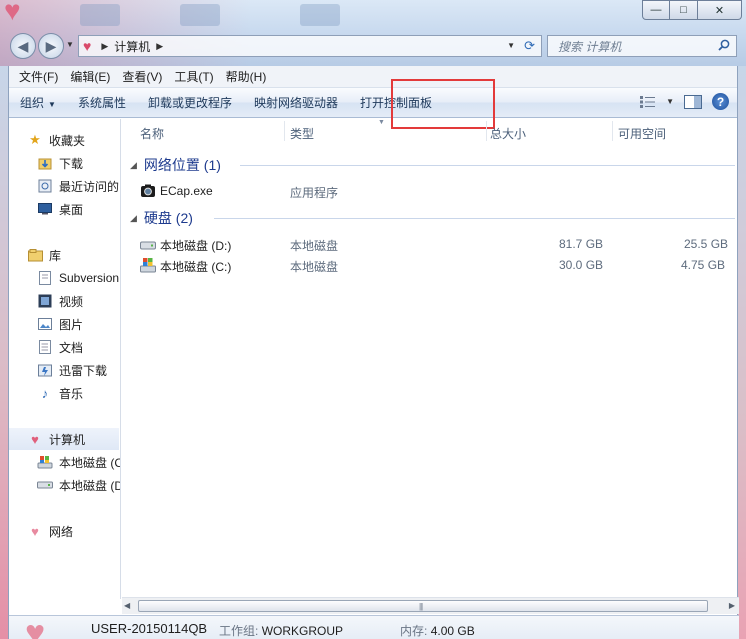 This screenshot has height=639, width=746. Describe the element at coordinates (44, 255) in the screenshot. I see `nav-libraries: 库` at that location.